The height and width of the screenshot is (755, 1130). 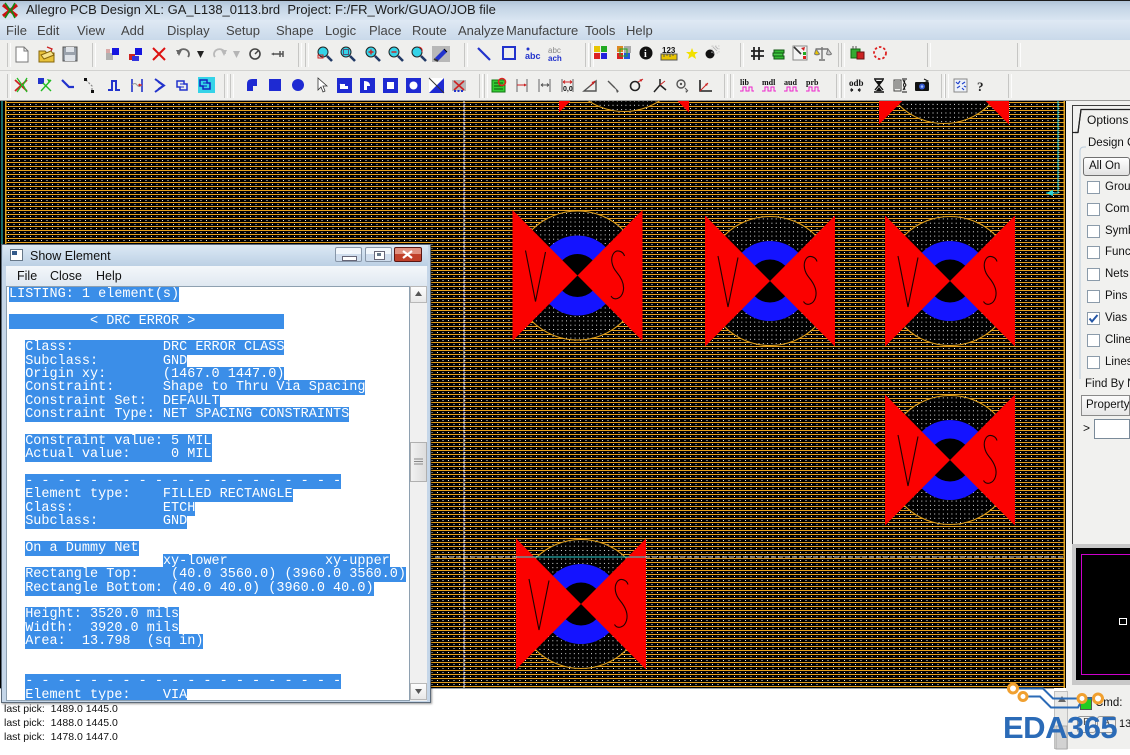 I want to click on svg-text: ach, so click(x=555, y=58).